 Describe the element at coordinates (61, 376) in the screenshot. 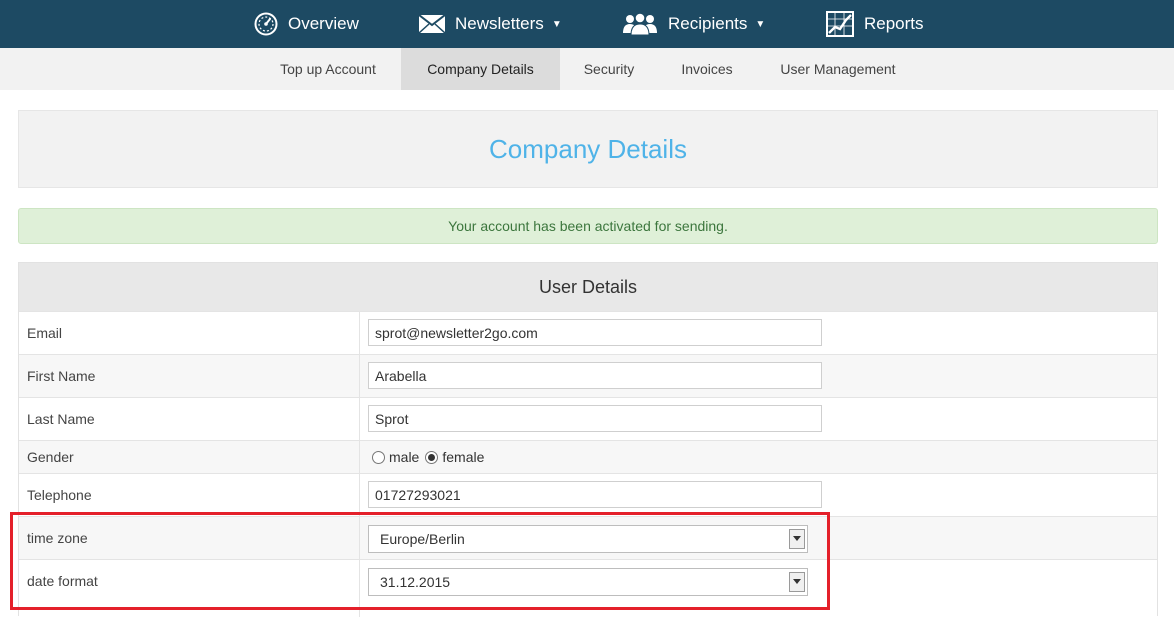

I see `first-name-label: First Name` at that location.